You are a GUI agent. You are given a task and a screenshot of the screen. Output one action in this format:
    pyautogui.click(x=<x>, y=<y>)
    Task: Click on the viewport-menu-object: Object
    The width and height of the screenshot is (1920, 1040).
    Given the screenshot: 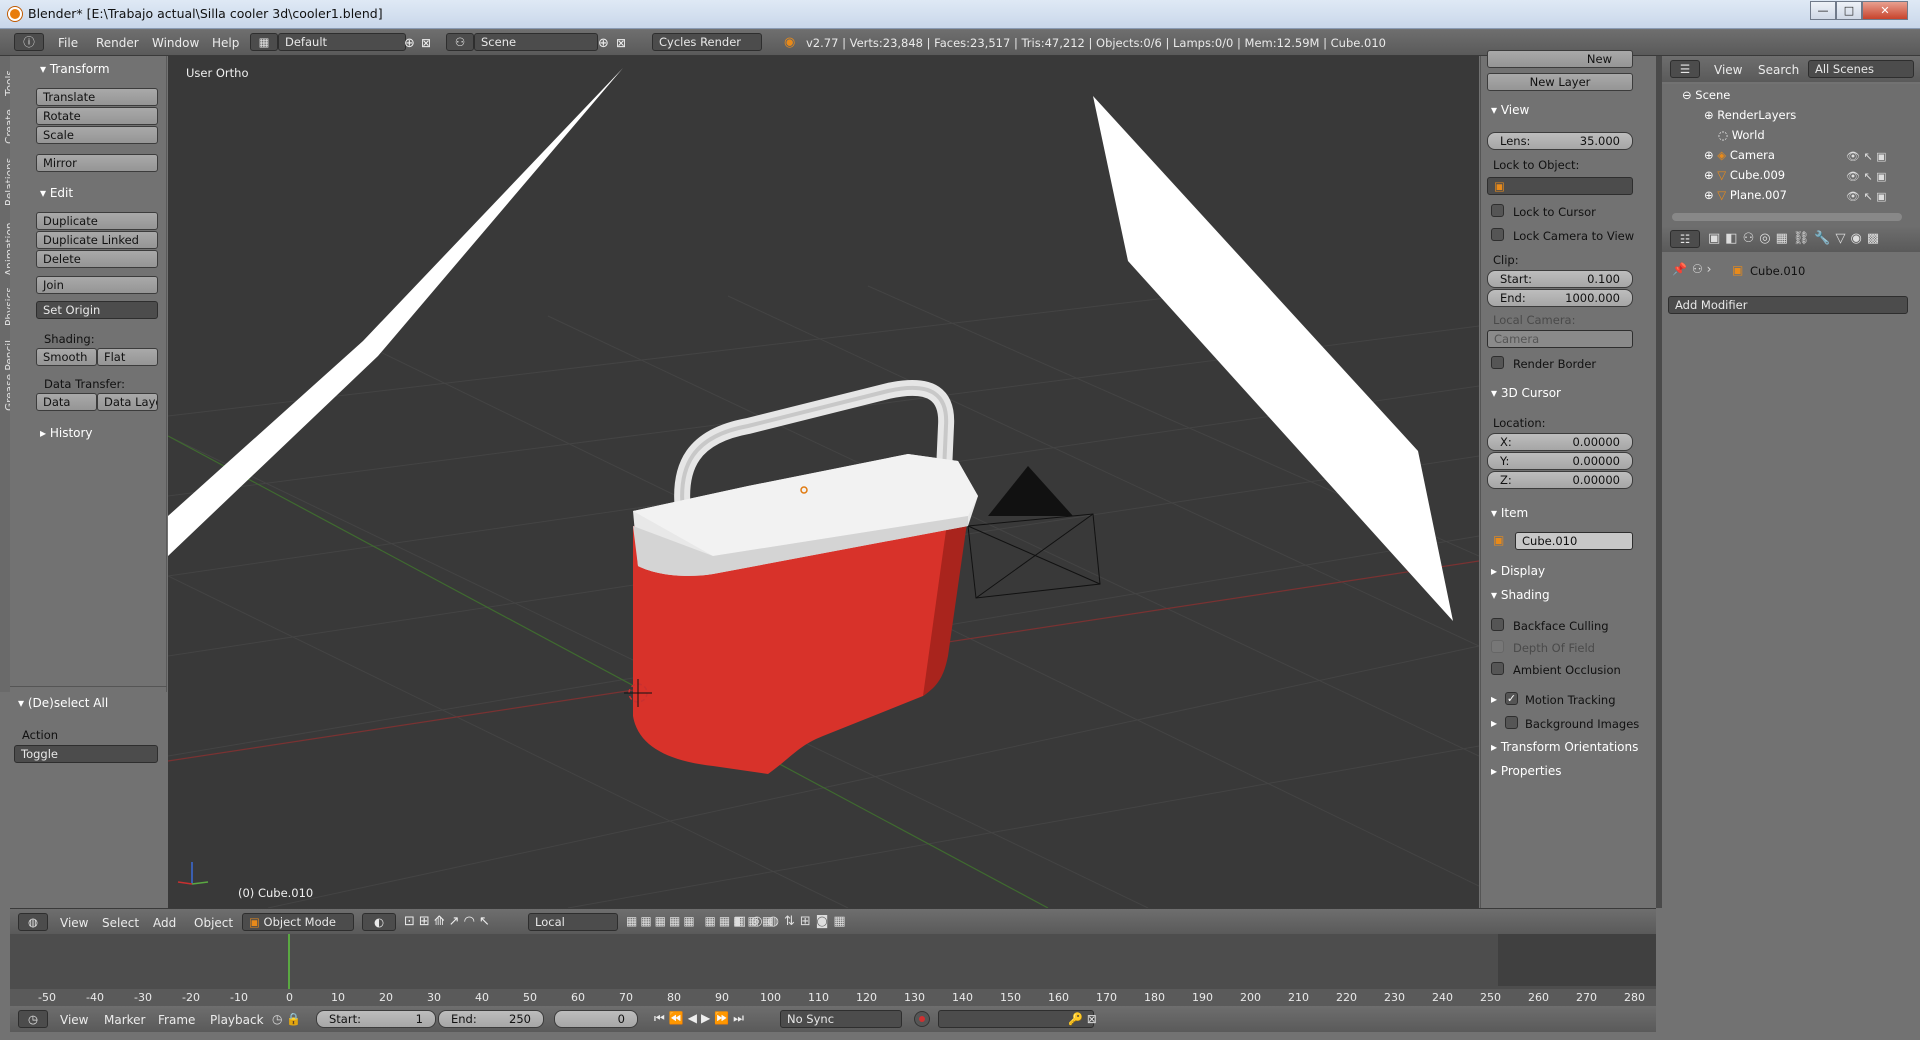 What is the action you would take?
    pyautogui.click(x=213, y=923)
    